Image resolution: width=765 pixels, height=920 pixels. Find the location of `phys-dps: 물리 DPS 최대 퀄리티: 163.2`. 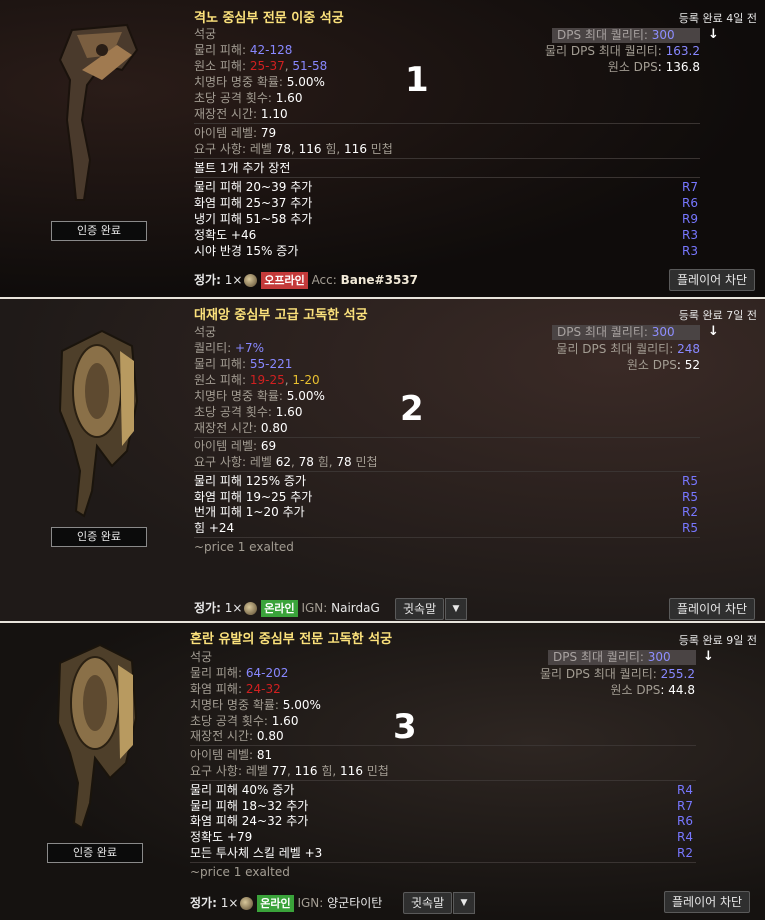

phys-dps: 물리 DPS 최대 퀄리티: 163.2 is located at coordinates (622, 51).